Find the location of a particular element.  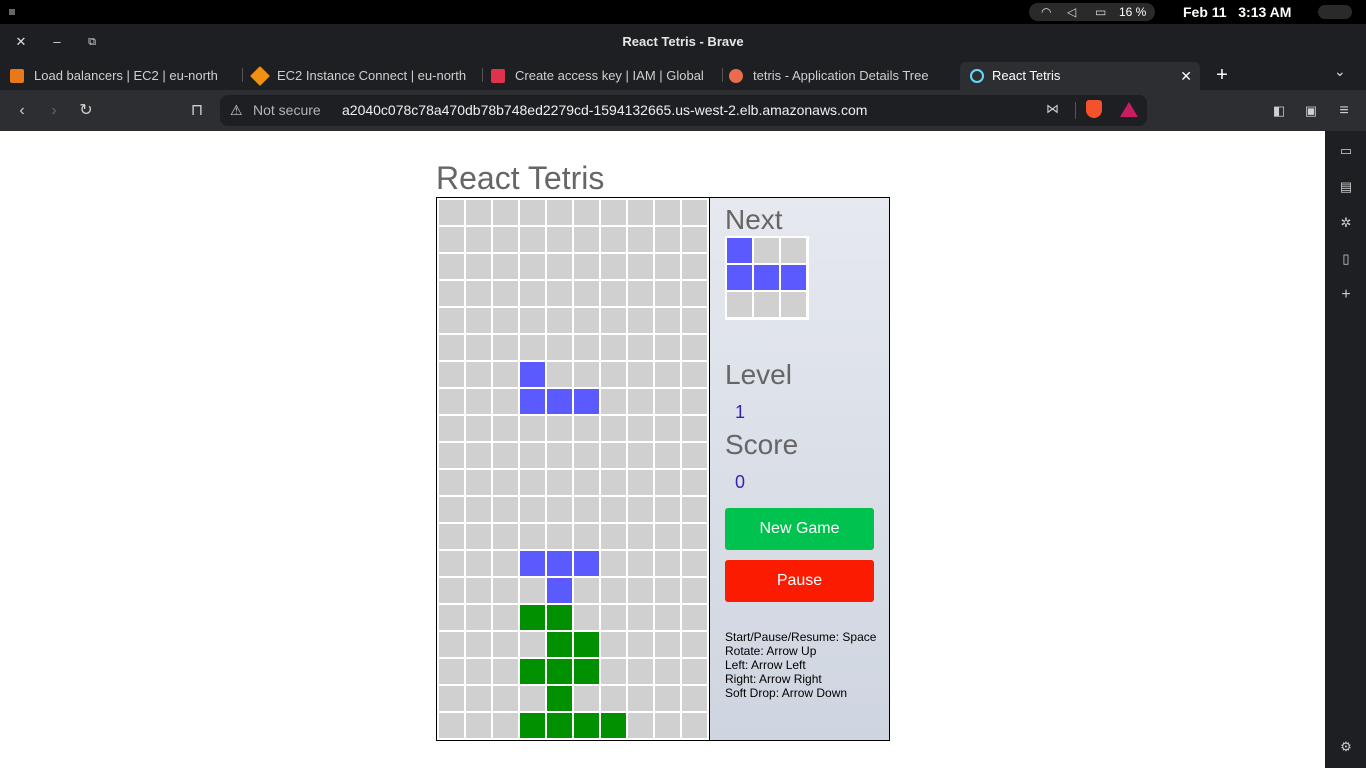

video-icon: ▭ is located at coordinates (1346, 151).